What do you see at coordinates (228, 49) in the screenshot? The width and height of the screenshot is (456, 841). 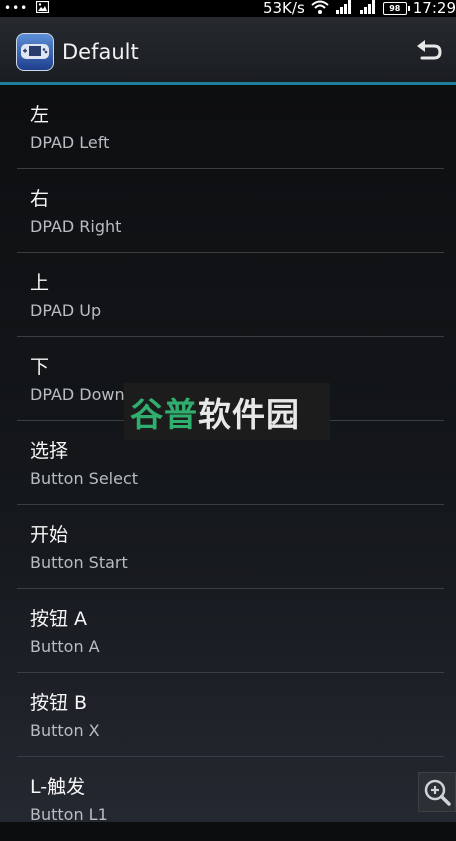 I see `action-bar: Default` at bounding box center [228, 49].